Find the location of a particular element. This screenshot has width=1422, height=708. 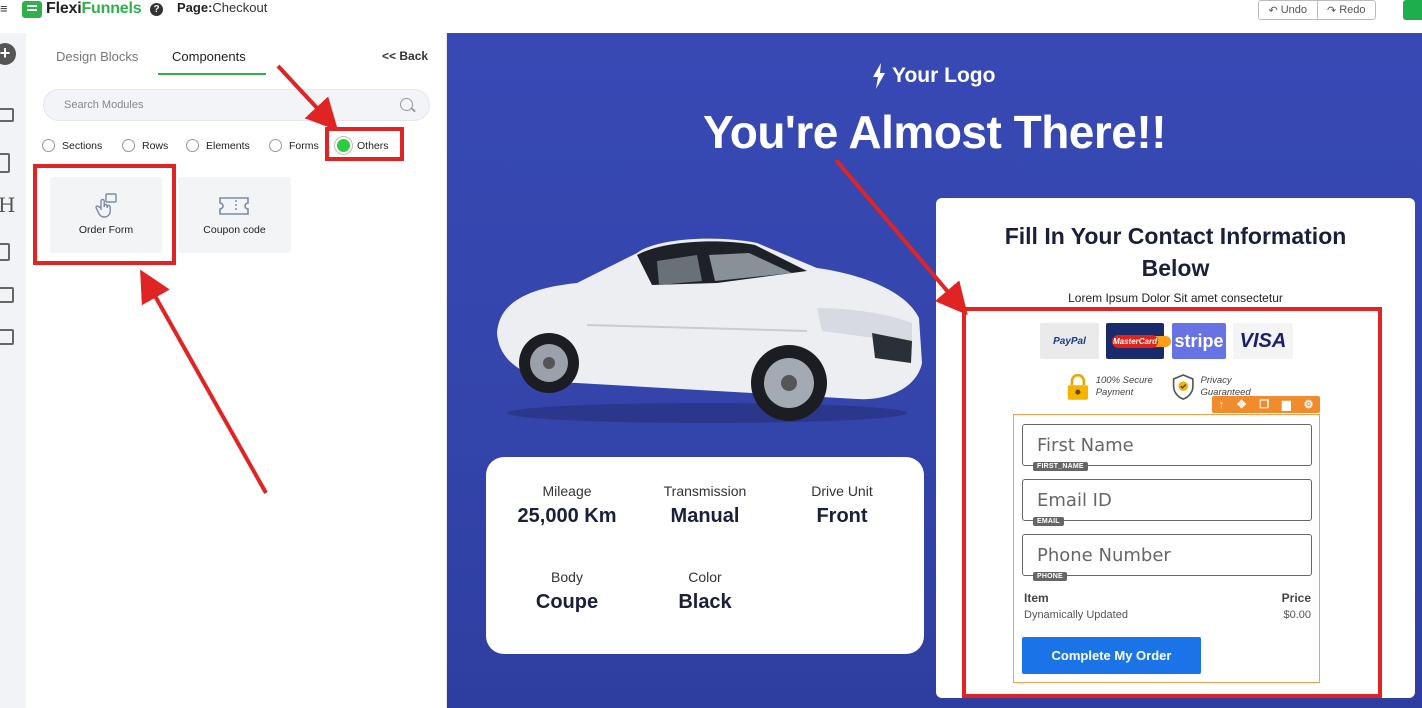

complete-order-button: Complete My Order is located at coordinates (1111, 655).